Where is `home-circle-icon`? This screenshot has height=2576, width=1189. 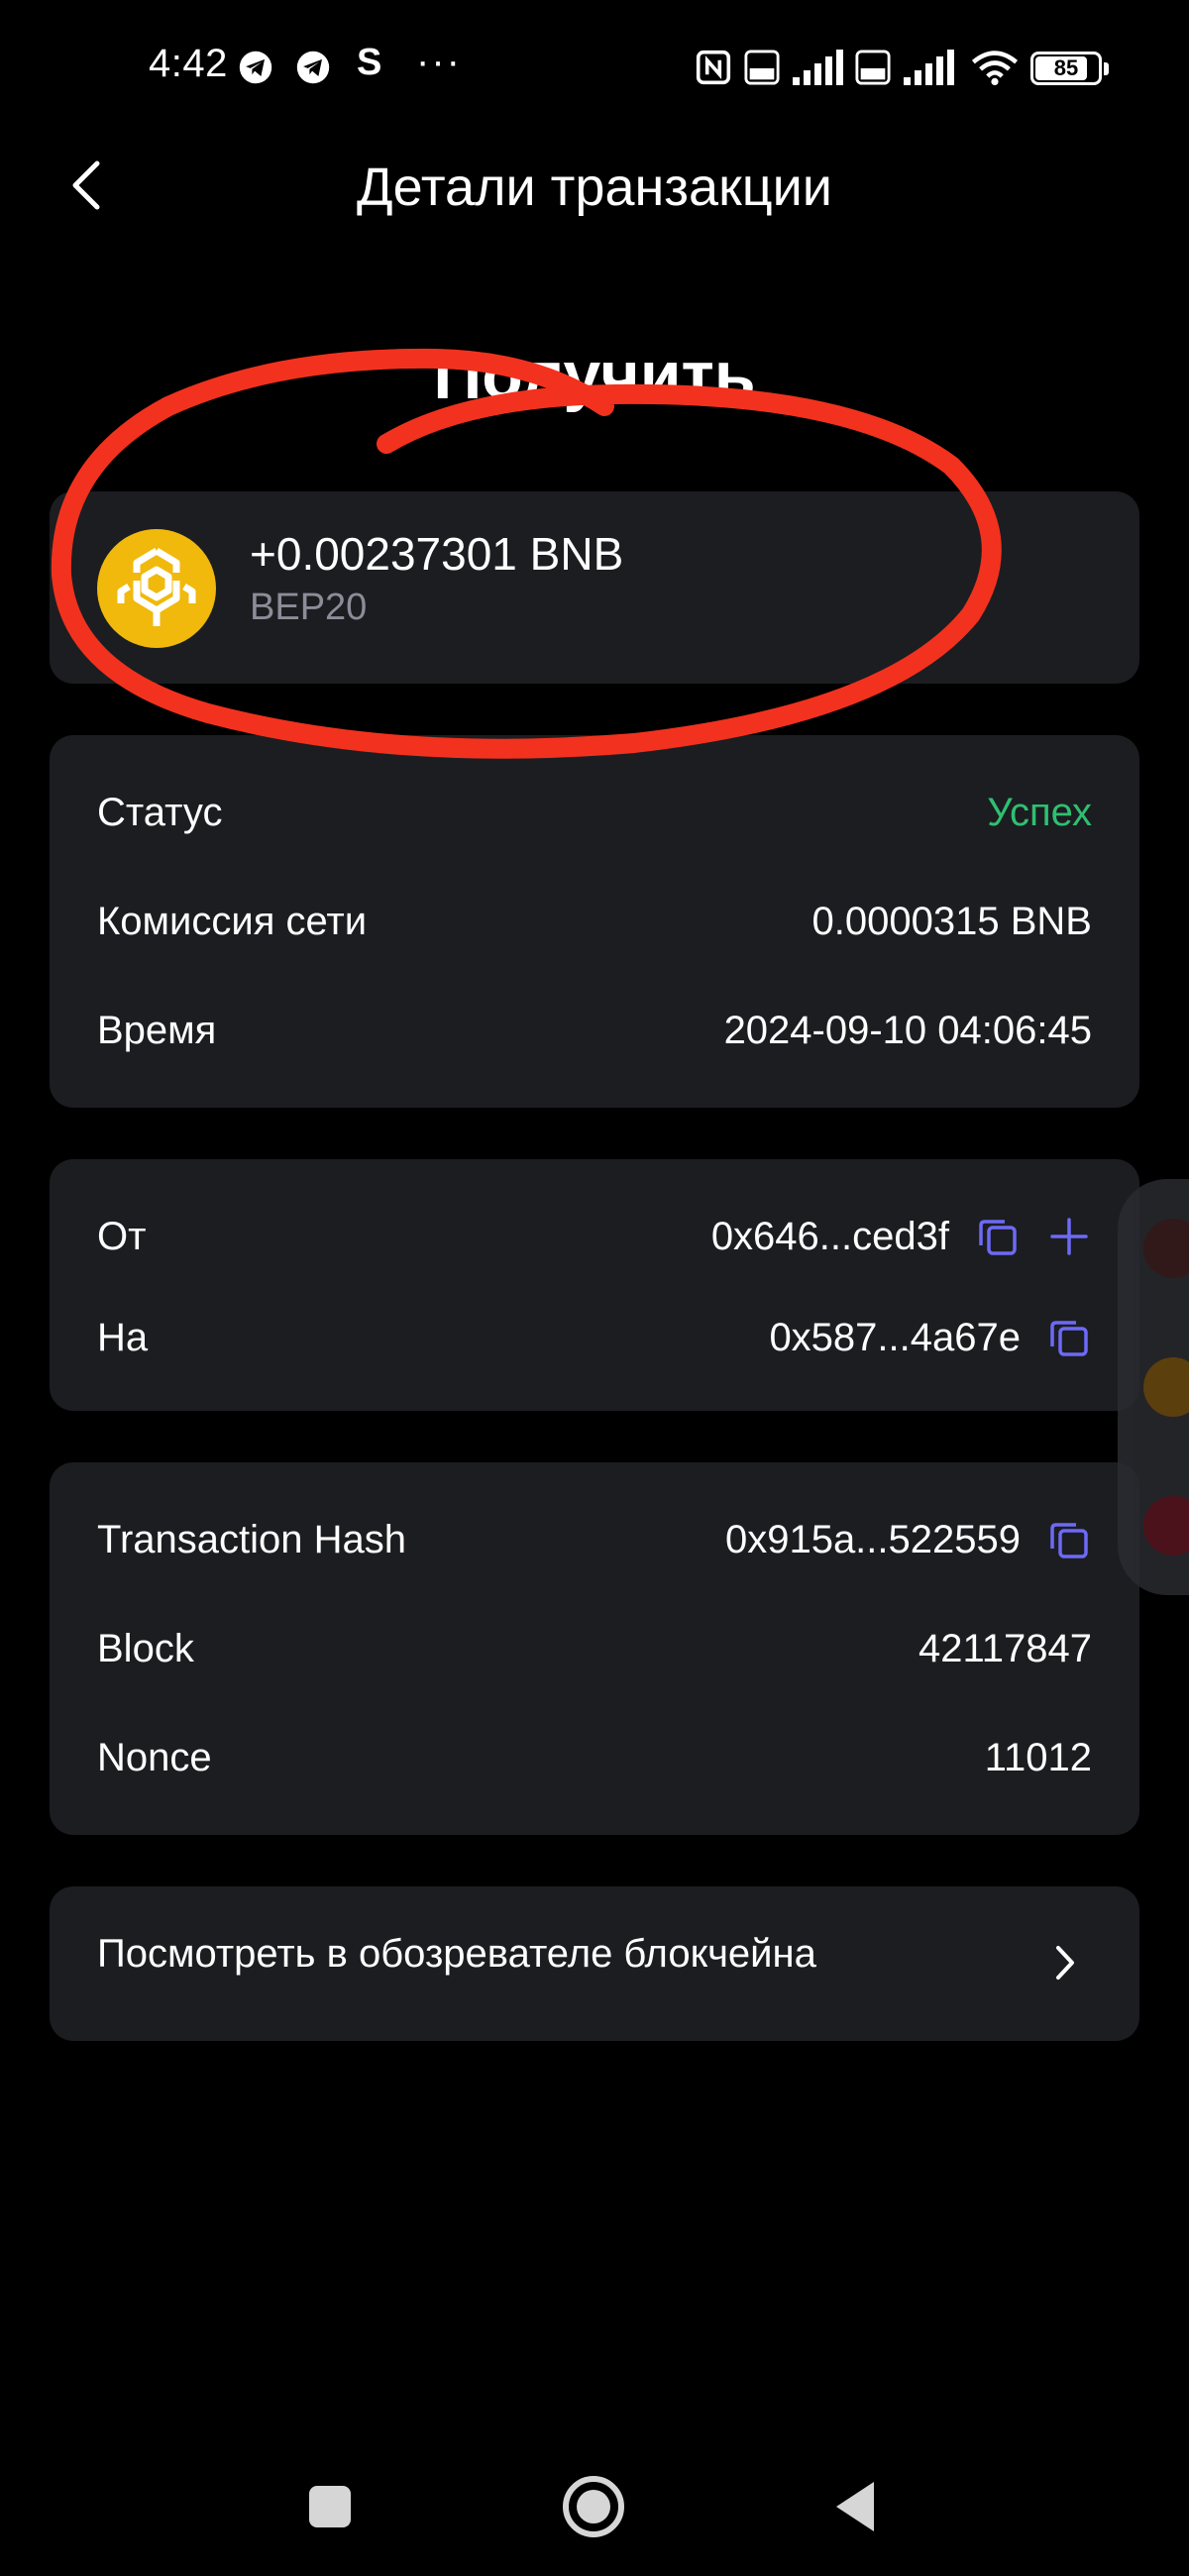
home-circle-icon is located at coordinates (594, 2507).